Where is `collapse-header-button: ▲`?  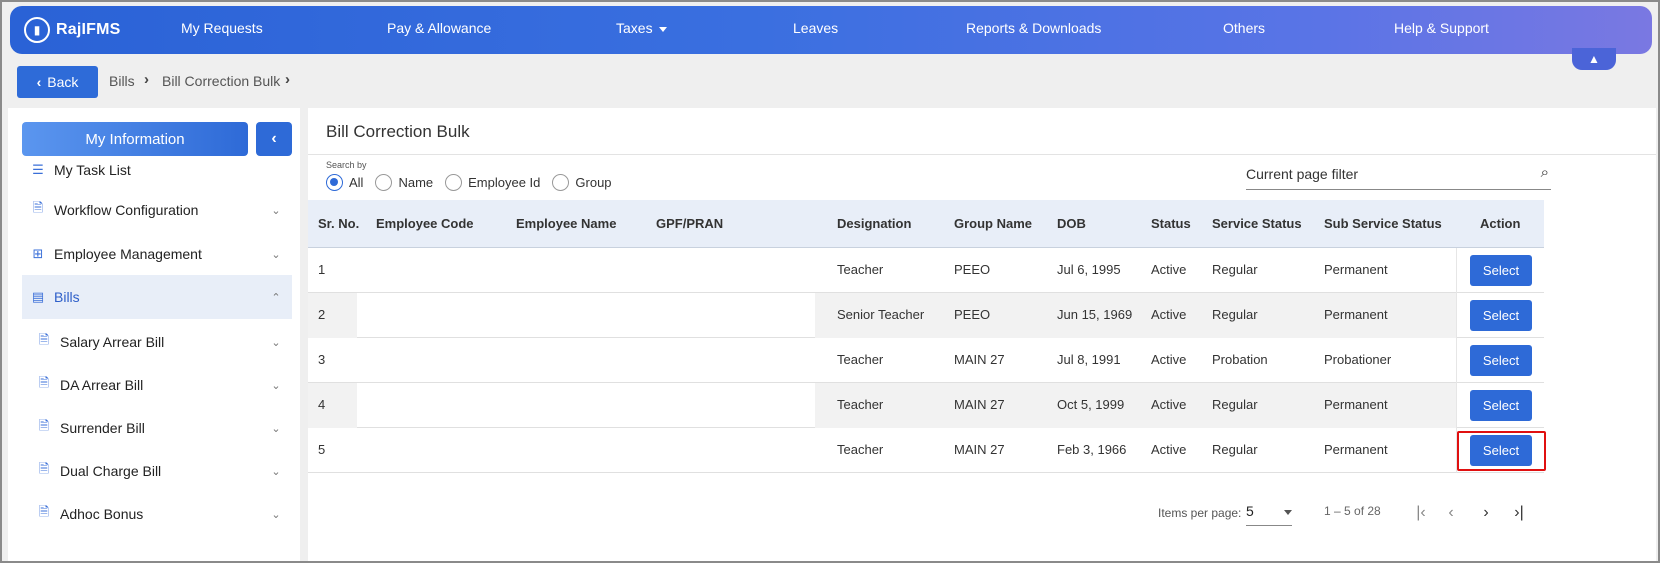
collapse-header-button: ▲ is located at coordinates (1594, 59).